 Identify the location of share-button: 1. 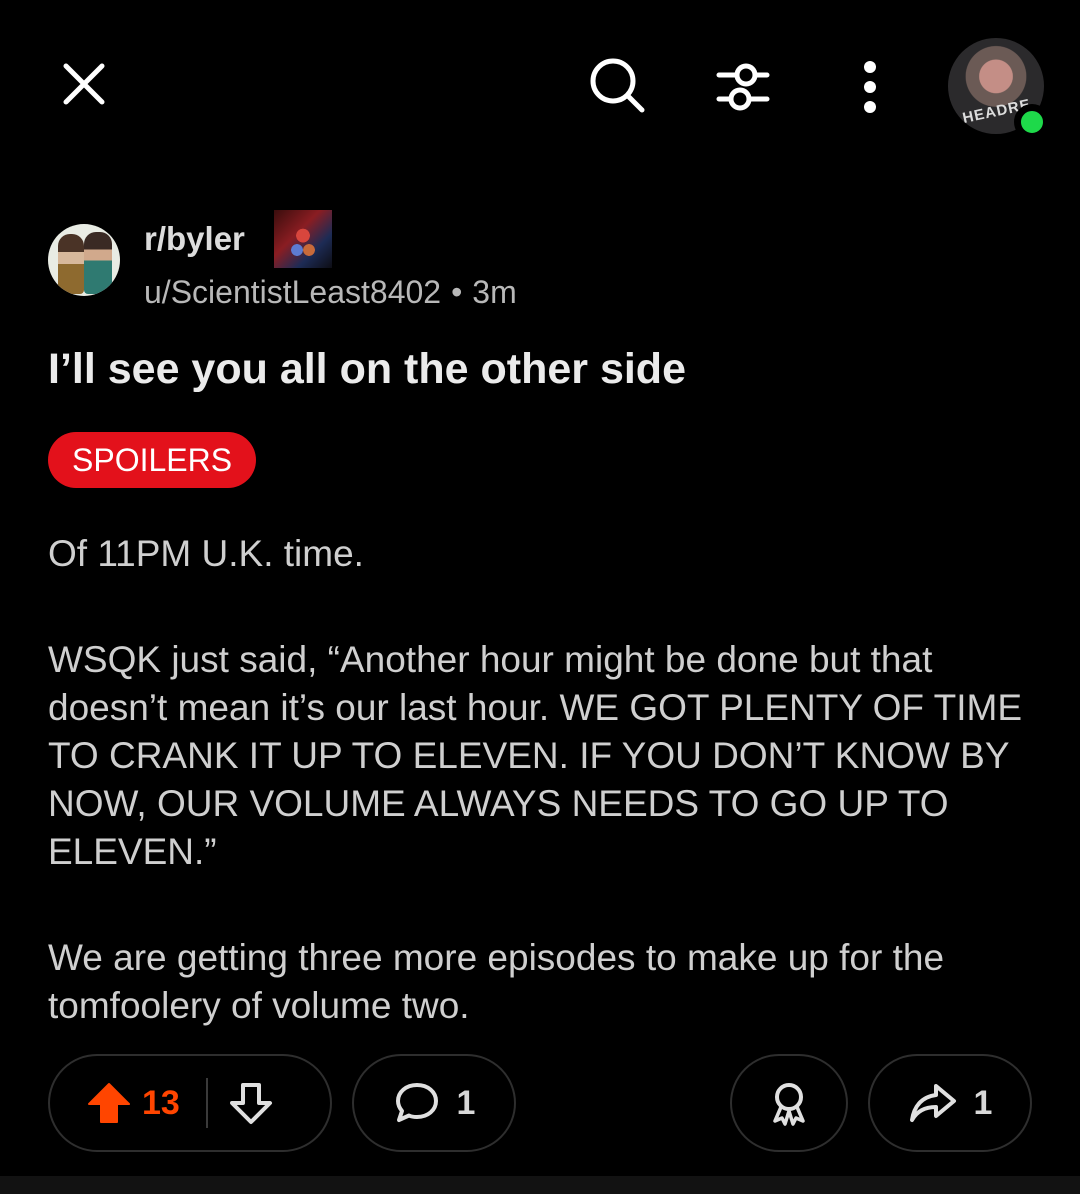
(950, 1103).